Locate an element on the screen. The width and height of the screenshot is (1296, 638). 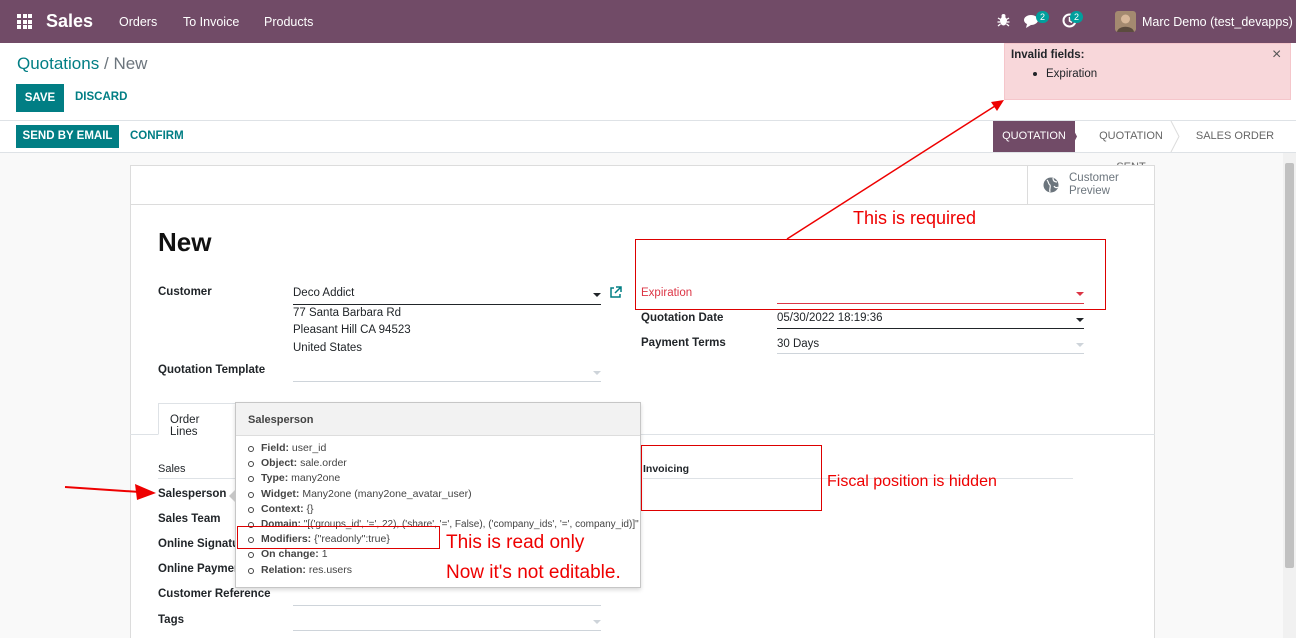
payment-terms-dropdown-icon is located at coordinates (1080, 345).